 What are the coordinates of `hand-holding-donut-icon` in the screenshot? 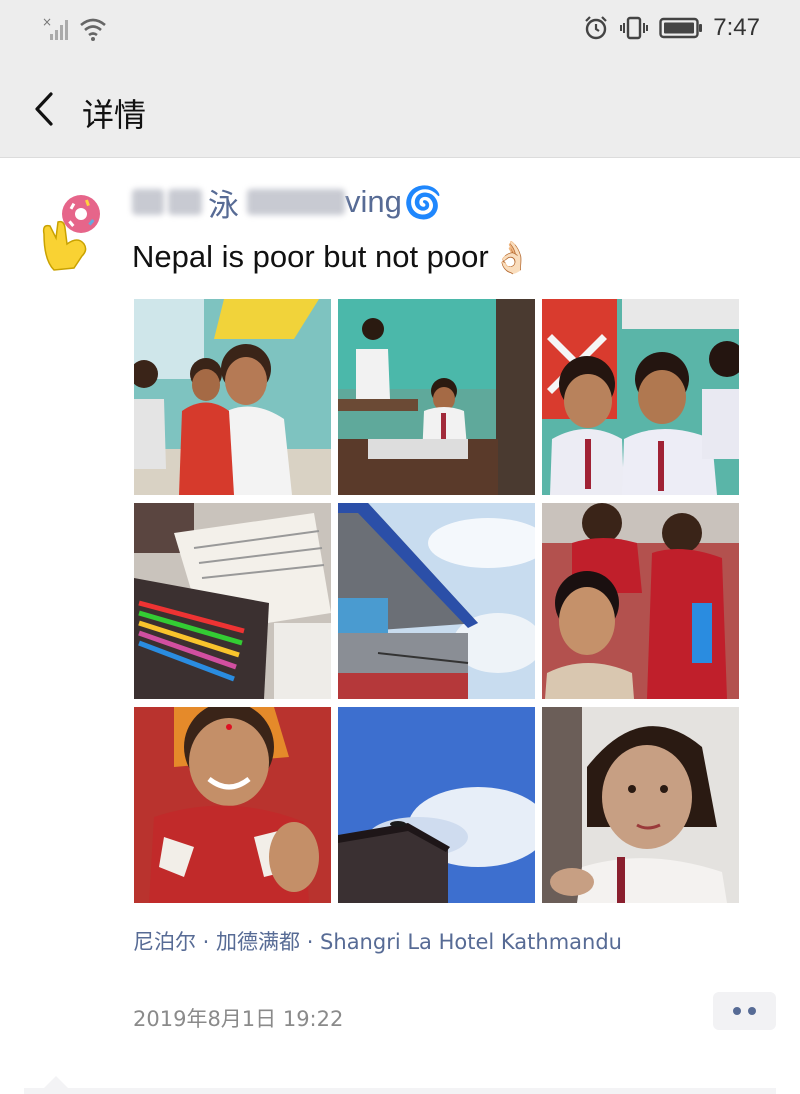 It's located at (71, 233).